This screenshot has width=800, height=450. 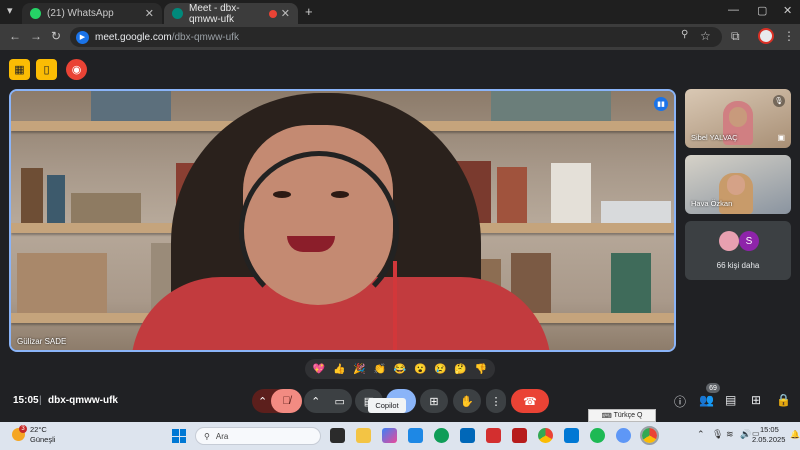 I want to click on back-icon: ←, so click(x=15, y=36).